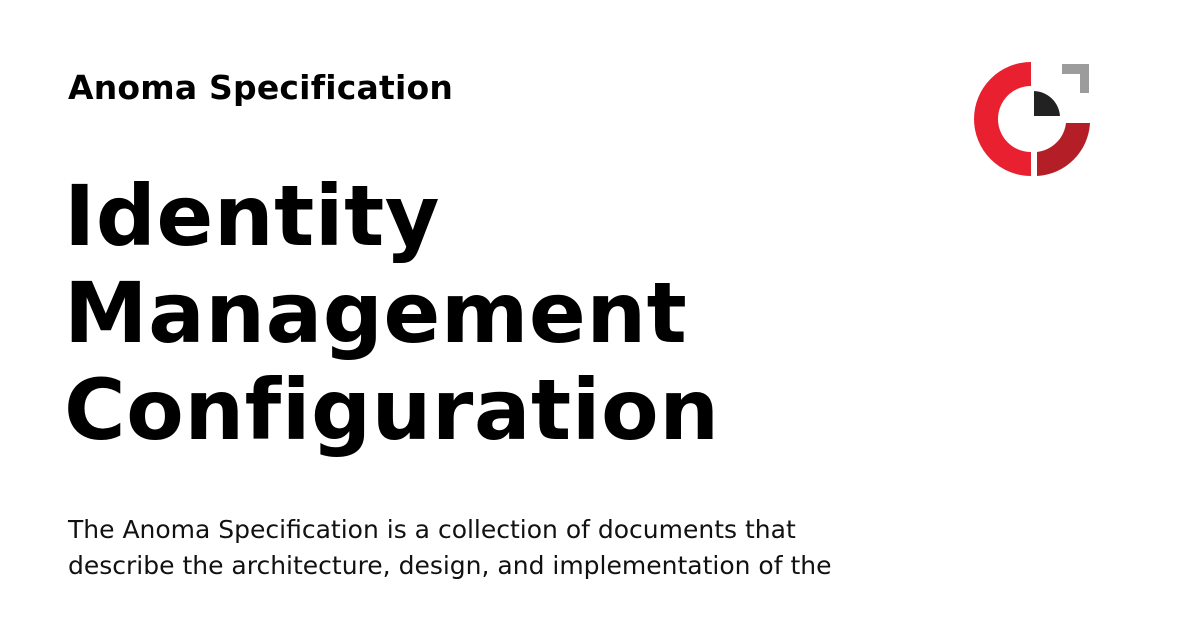 This screenshot has width=1200, height=630. What do you see at coordinates (376, 313) in the screenshot?
I see `page-title-line: Management` at bounding box center [376, 313].